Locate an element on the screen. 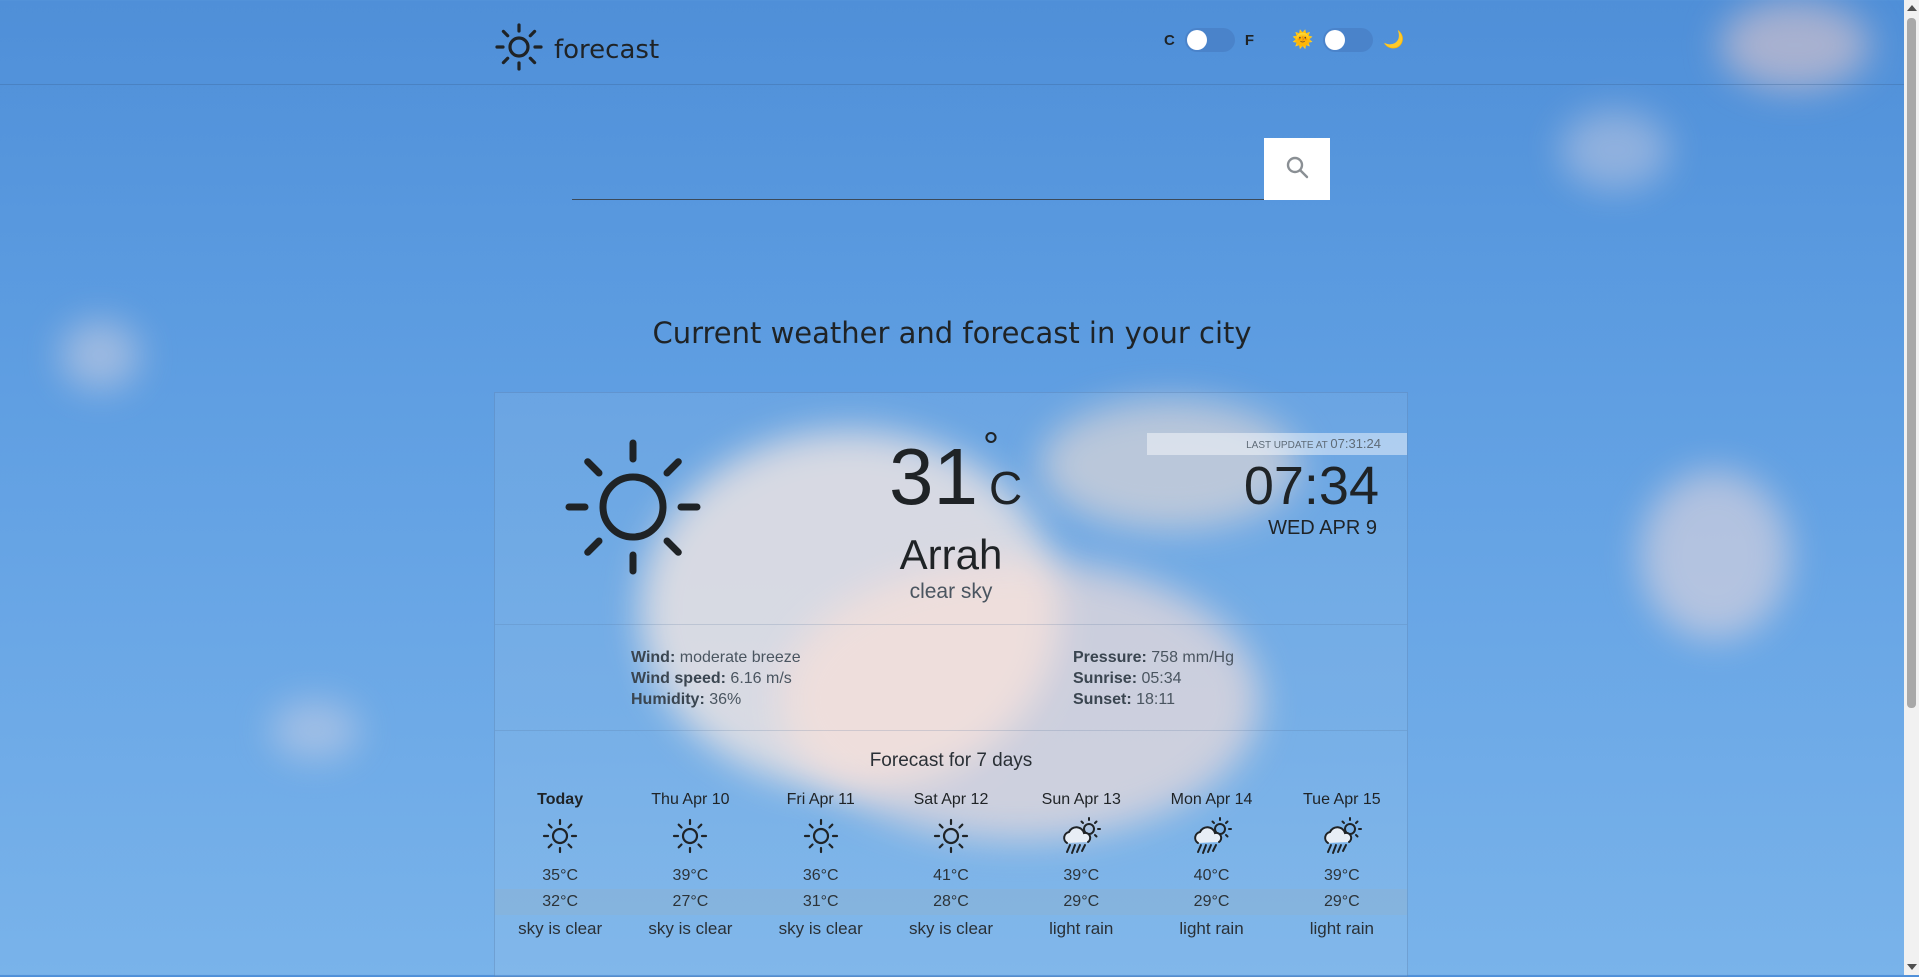 Image resolution: width=1919 pixels, height=977 pixels. theme-toggle is located at coordinates (1348, 40).